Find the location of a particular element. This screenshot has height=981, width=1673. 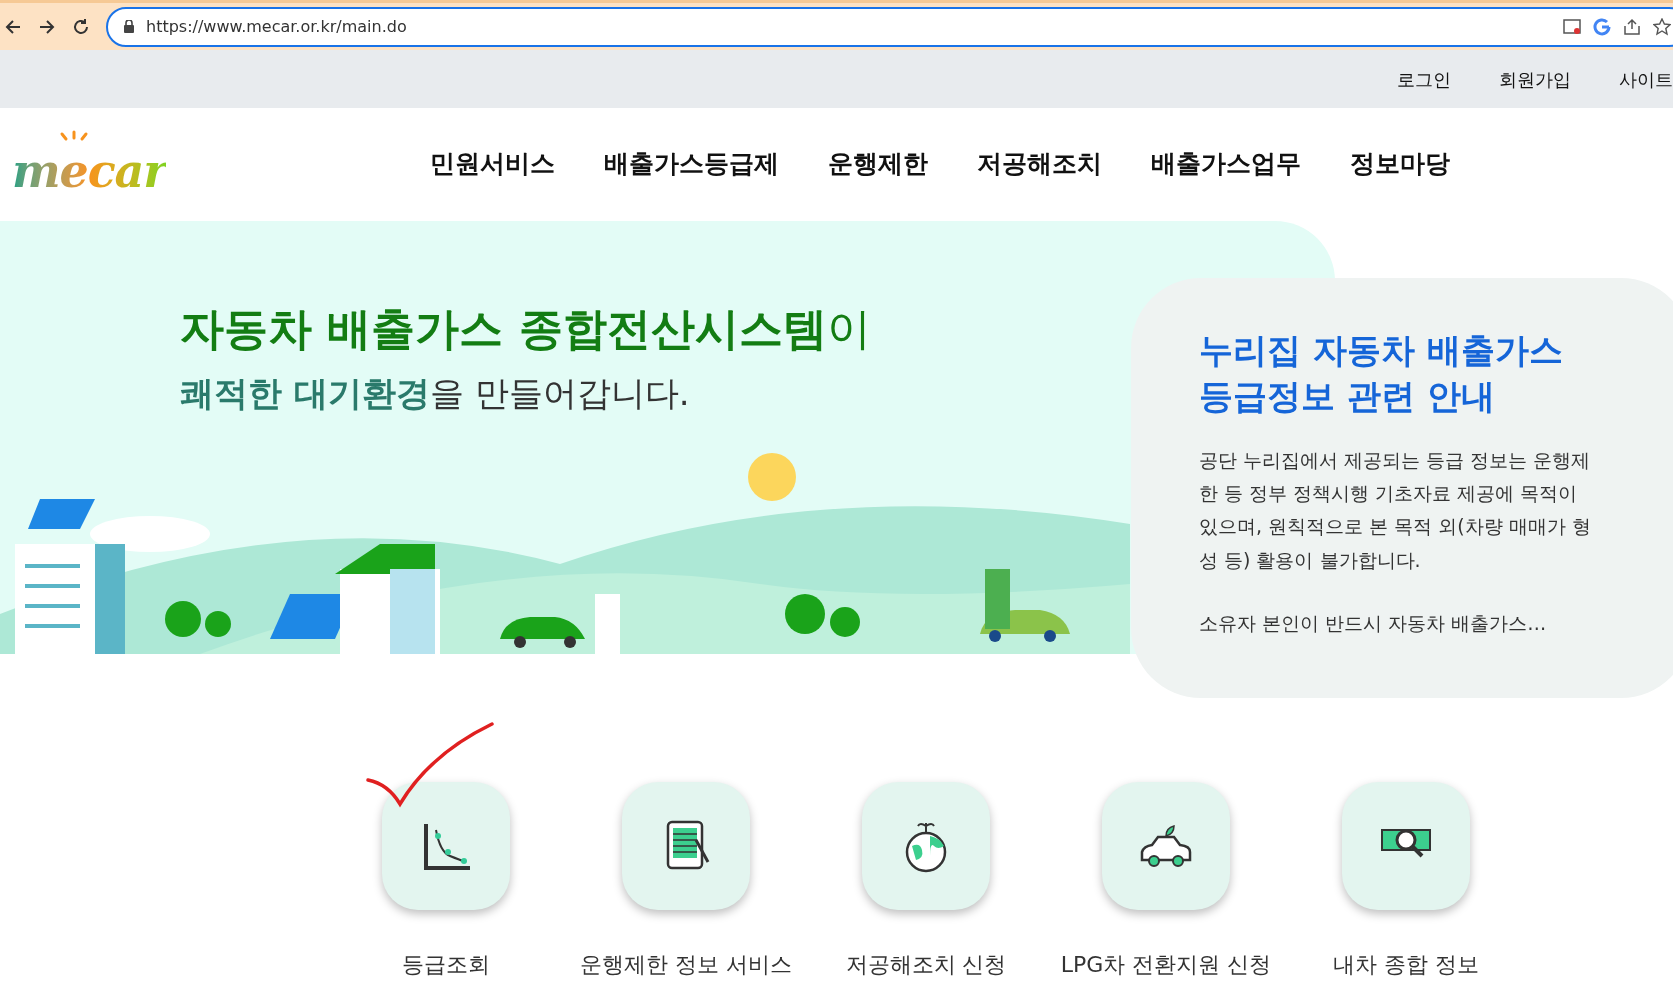

nav-menu-item: 배출가스등급제 is located at coordinates (691, 164).